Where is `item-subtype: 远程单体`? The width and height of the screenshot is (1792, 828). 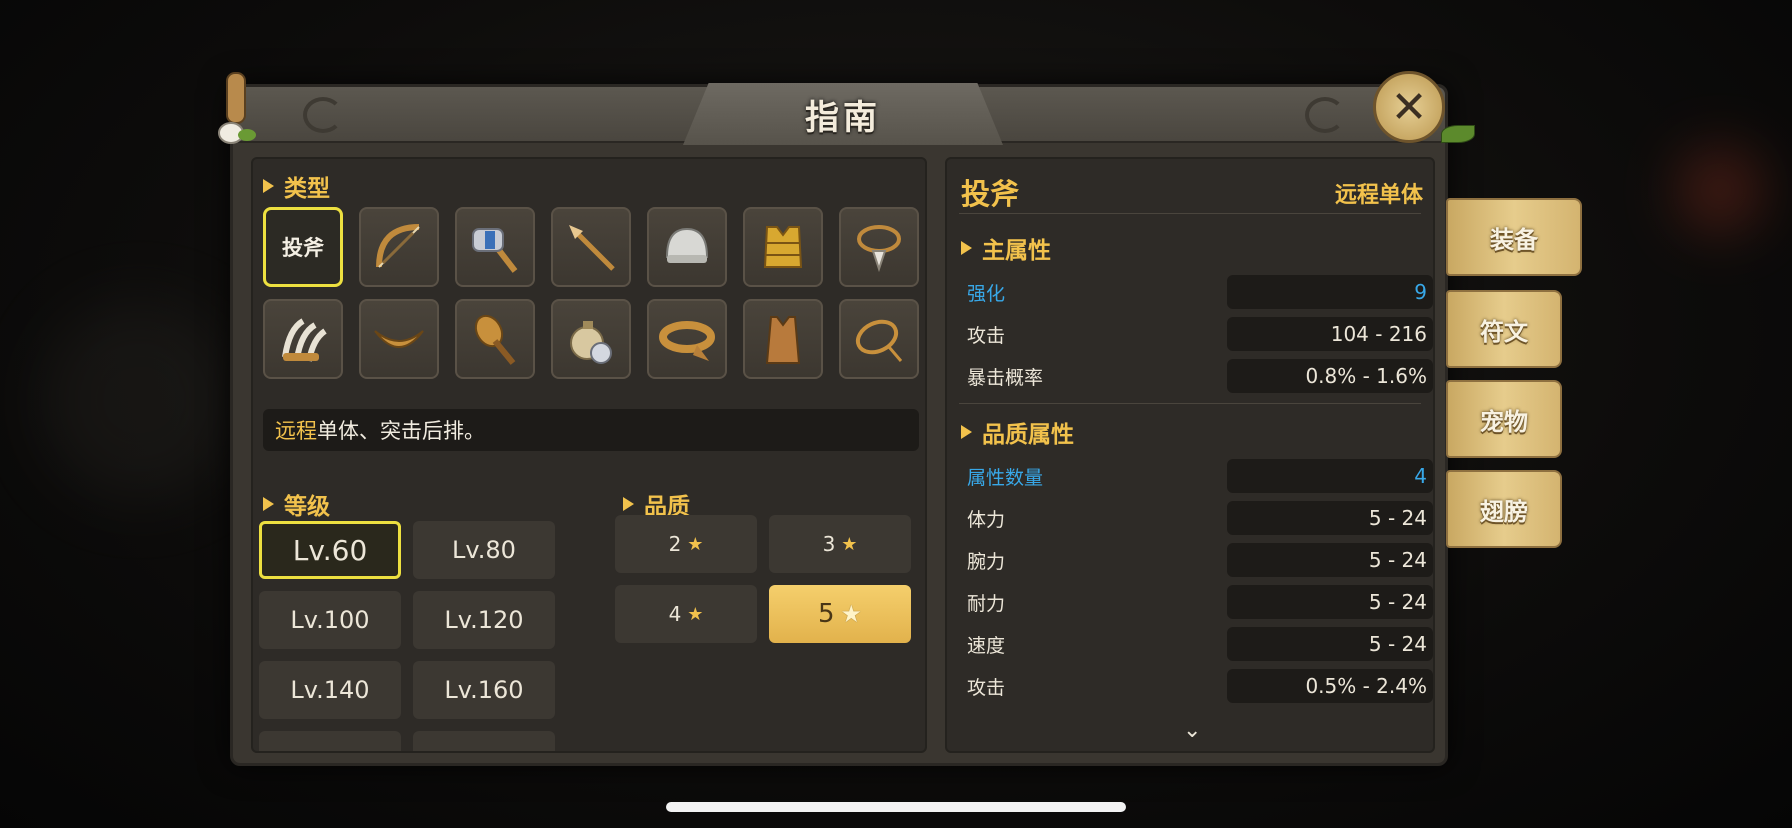
item-subtype: 远程单体 is located at coordinates (1378, 195).